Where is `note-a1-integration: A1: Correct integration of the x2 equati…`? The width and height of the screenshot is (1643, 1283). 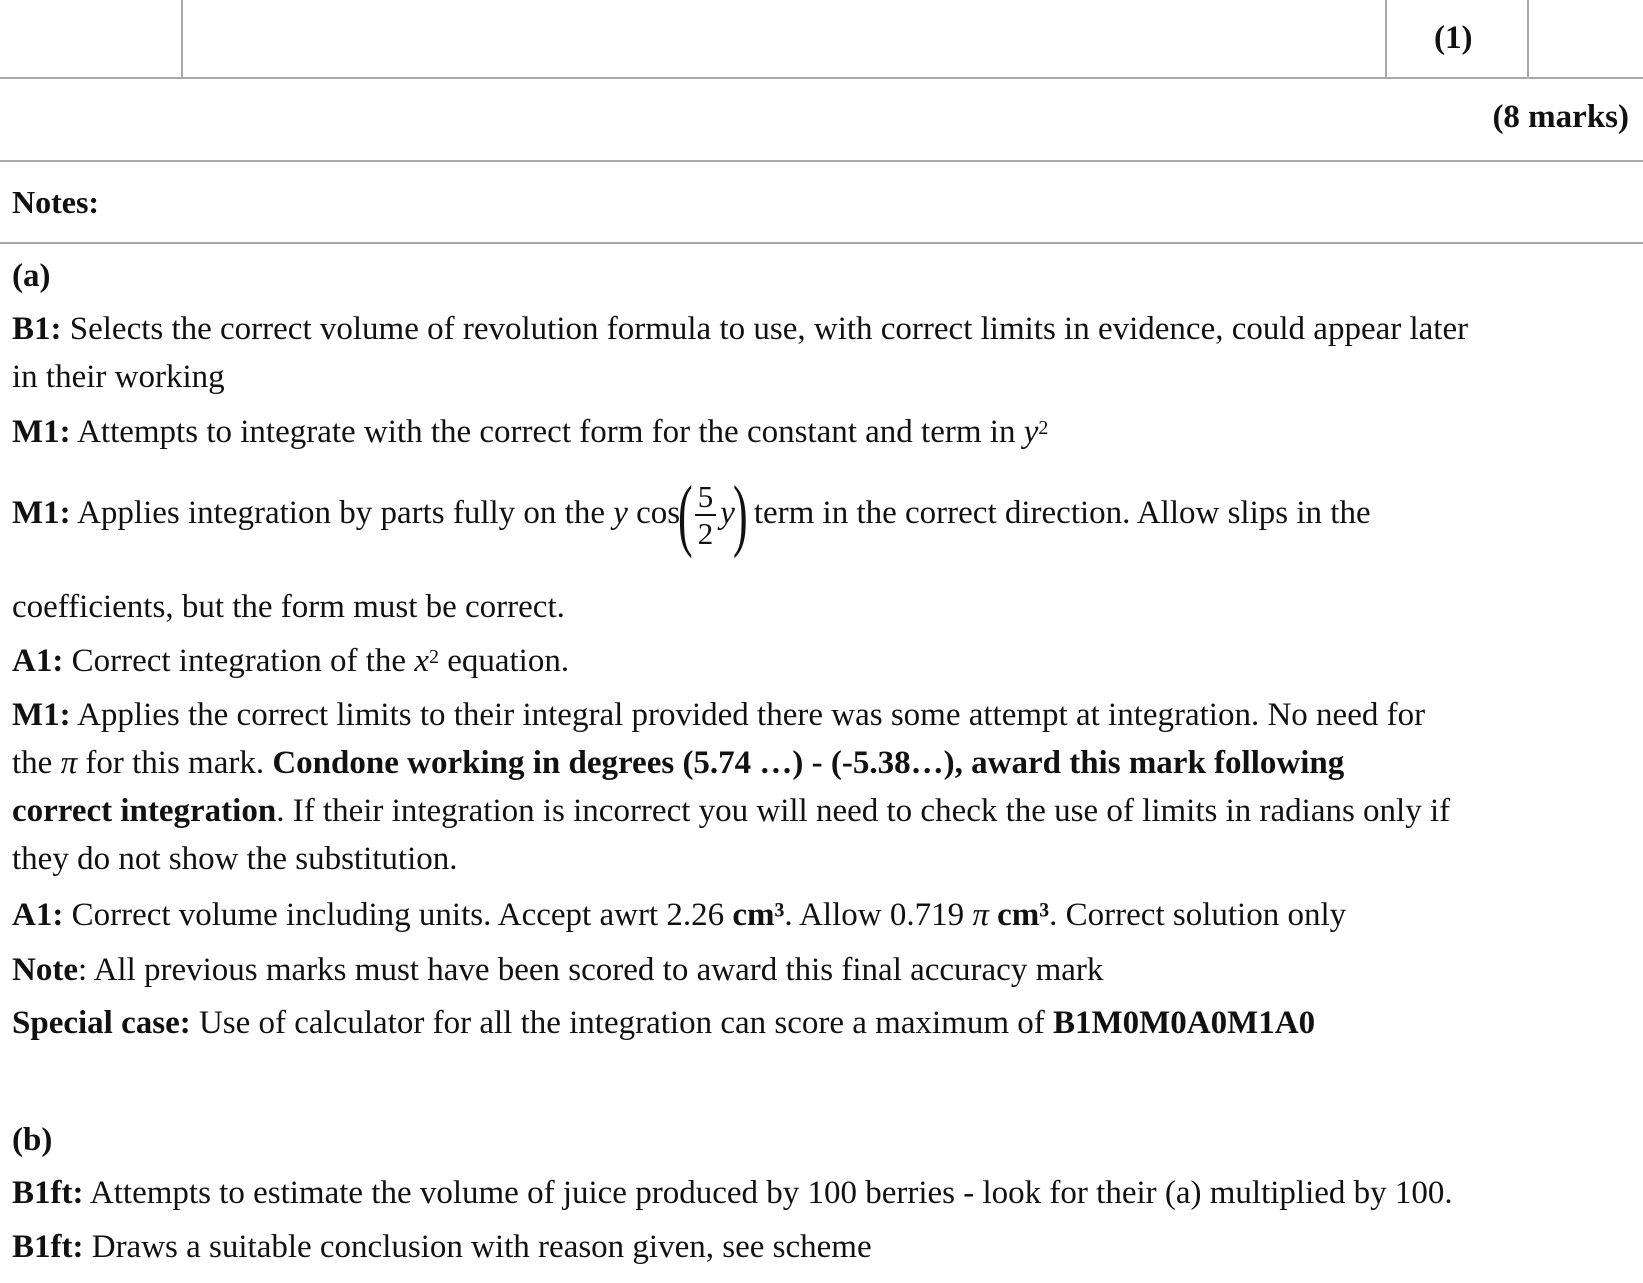
note-a1-integration: A1: Correct integration of the x2 equati… is located at coordinates (291, 661).